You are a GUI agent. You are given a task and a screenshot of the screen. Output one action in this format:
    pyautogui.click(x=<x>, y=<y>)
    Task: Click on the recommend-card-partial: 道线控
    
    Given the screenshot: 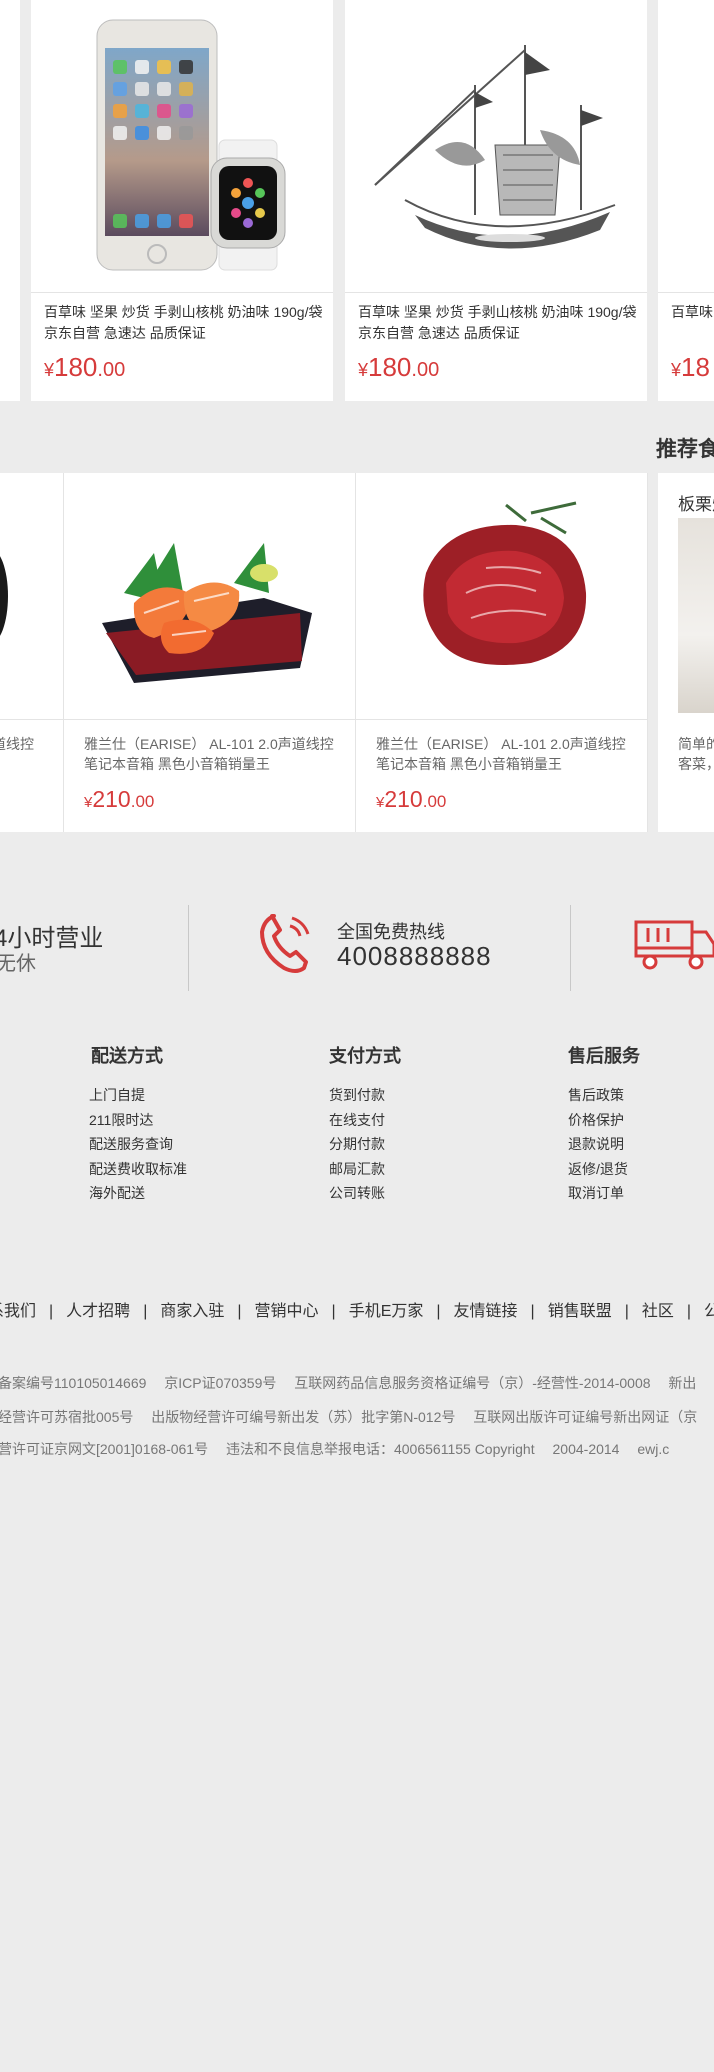 What is the action you would take?
    pyautogui.click(x=32, y=652)
    